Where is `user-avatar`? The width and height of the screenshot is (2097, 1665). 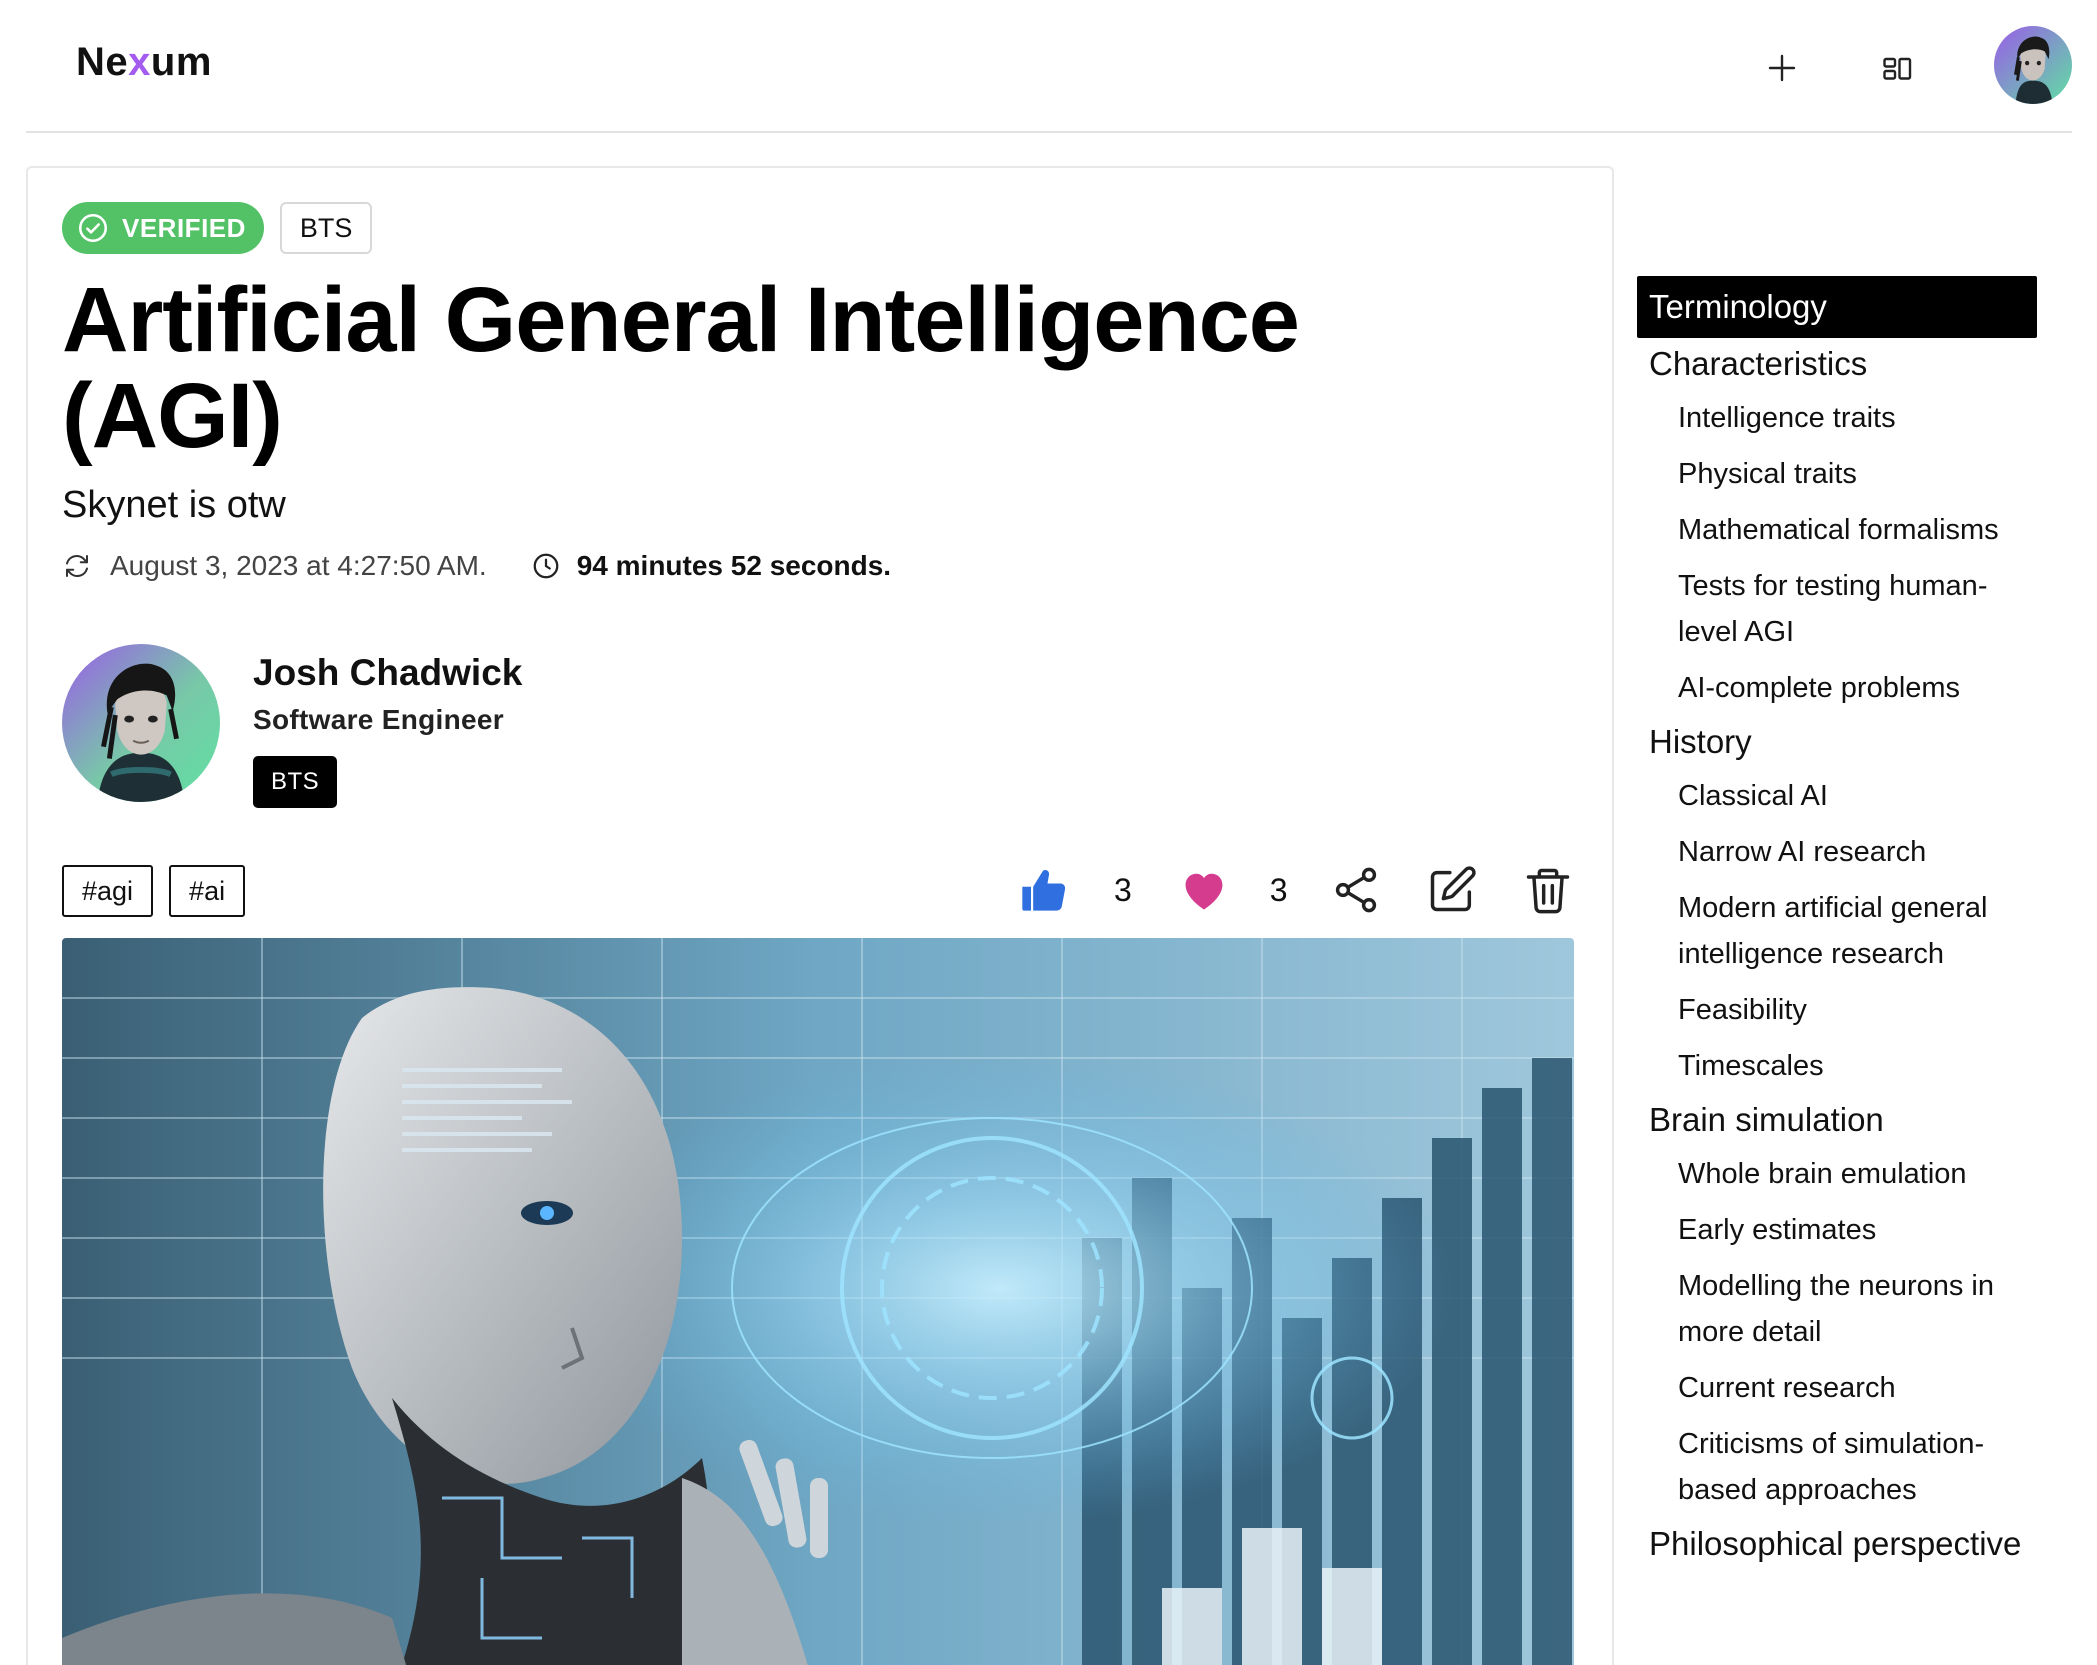
user-avatar is located at coordinates (2033, 65).